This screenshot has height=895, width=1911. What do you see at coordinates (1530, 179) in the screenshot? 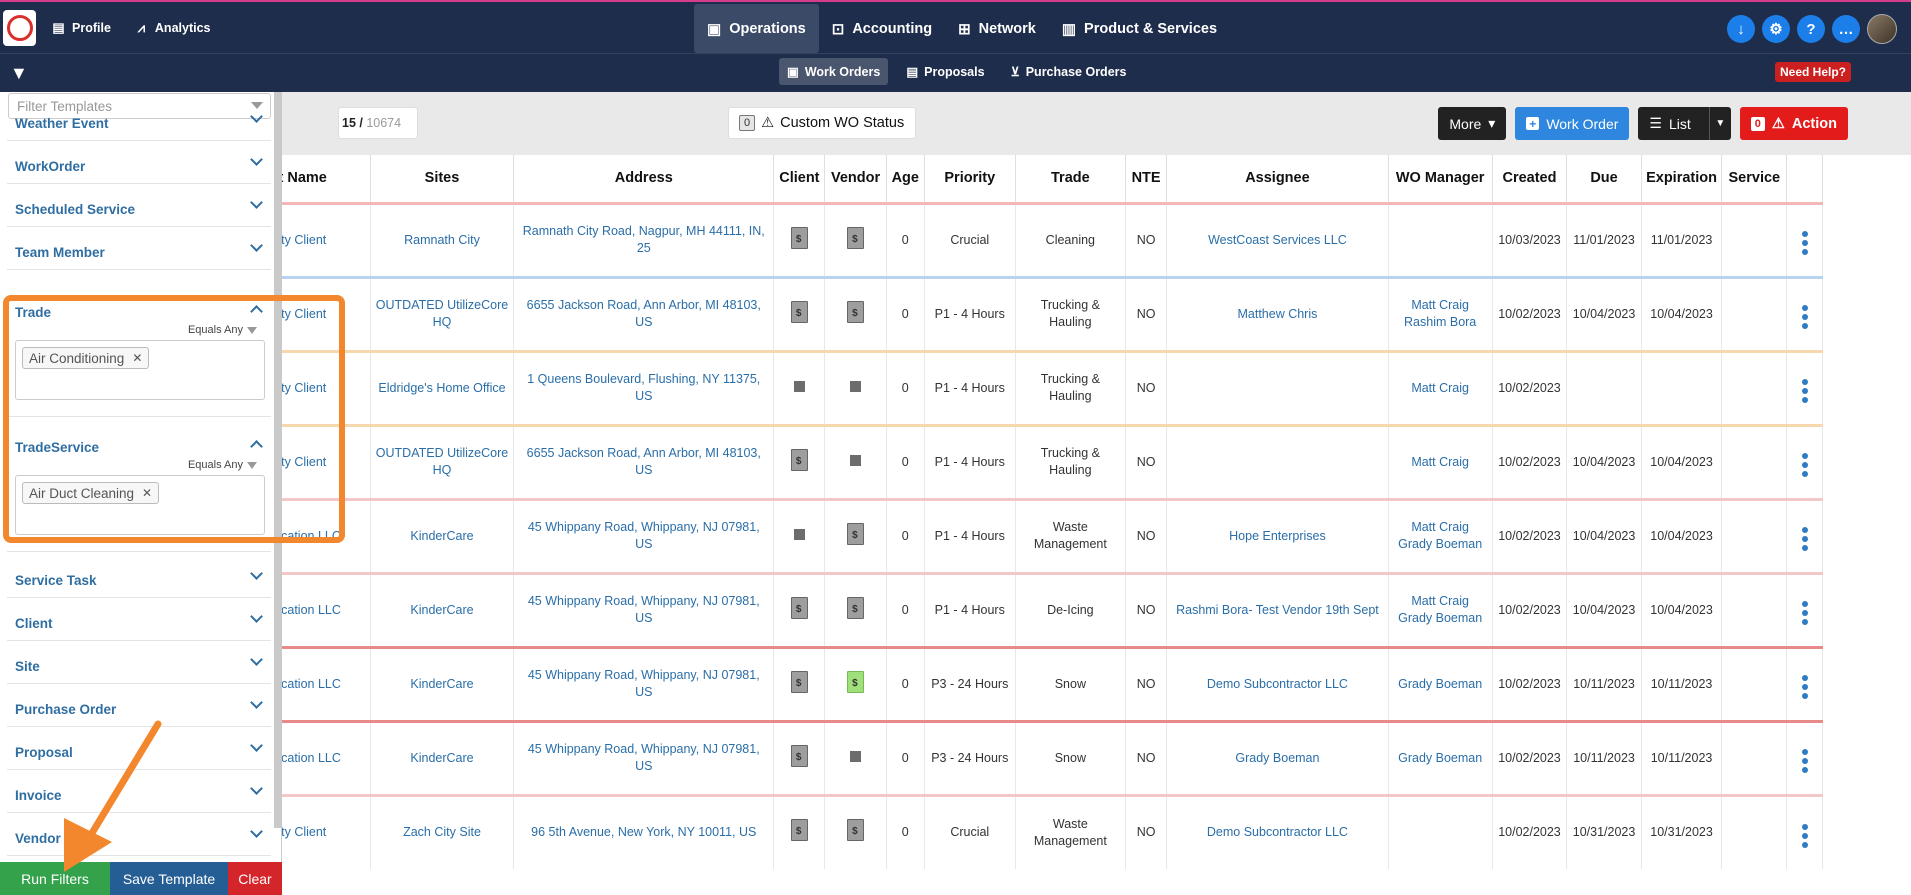
I see `col-created-header: Created` at bounding box center [1530, 179].